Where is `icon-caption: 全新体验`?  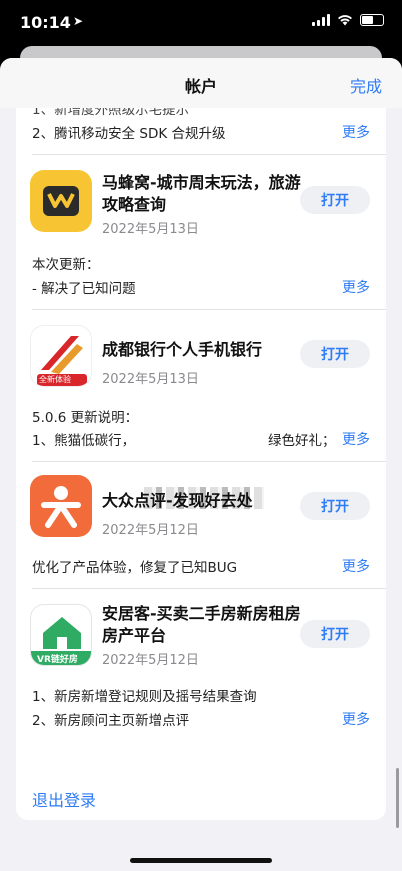 icon-caption: 全新体验 is located at coordinates (55, 379).